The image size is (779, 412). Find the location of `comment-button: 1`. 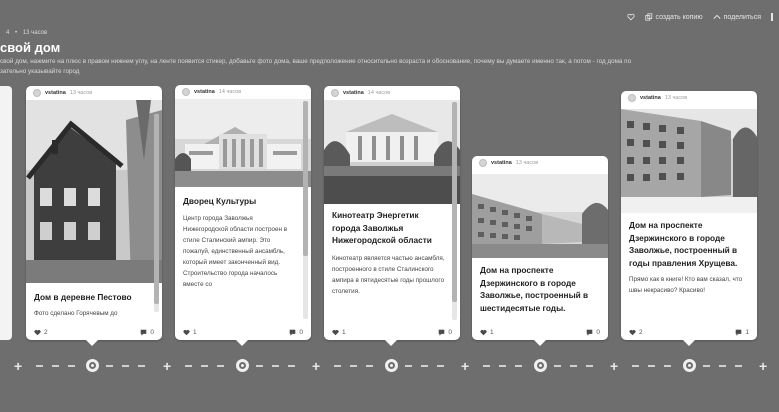

comment-button: 1 is located at coordinates (742, 332).